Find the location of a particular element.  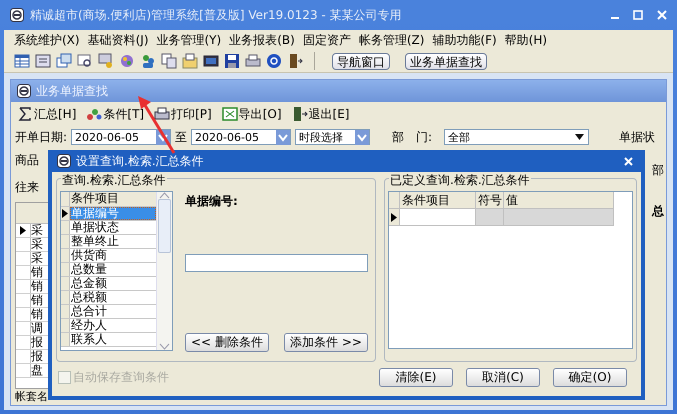

row-header is located at coordinates (65, 213).